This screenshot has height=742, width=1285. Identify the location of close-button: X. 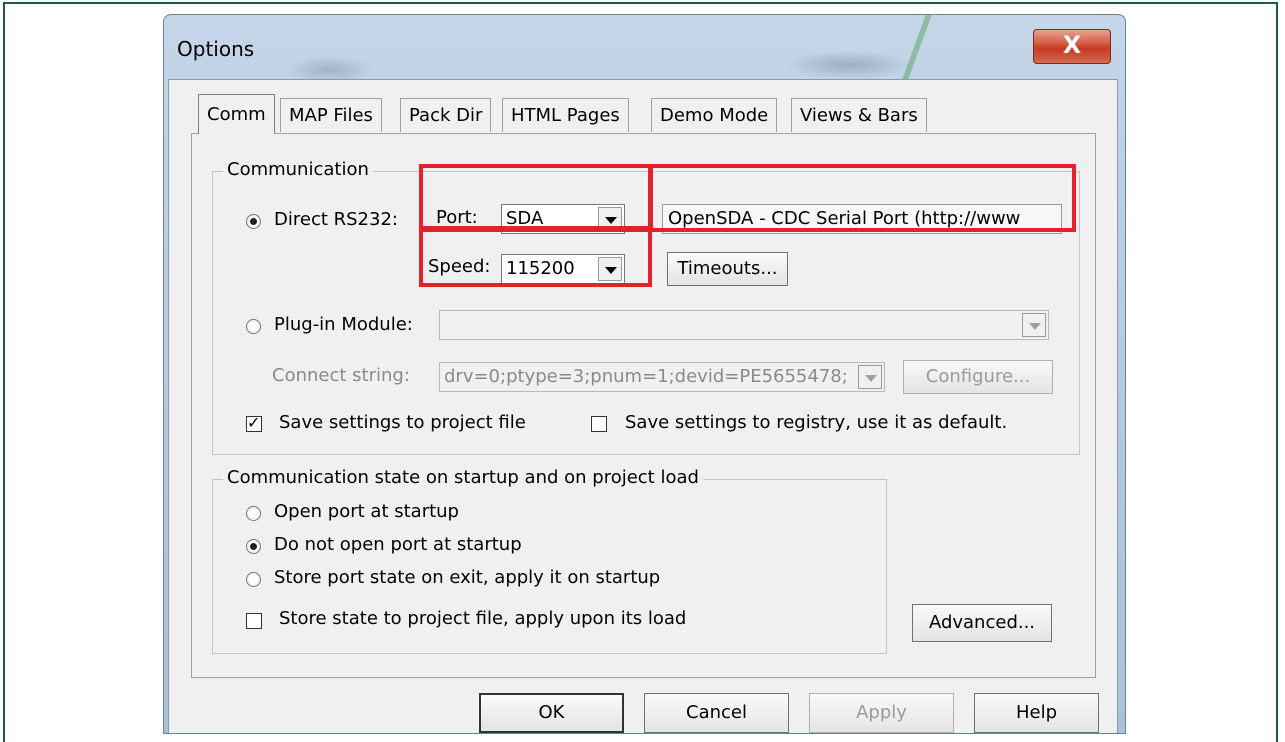
(1072, 46).